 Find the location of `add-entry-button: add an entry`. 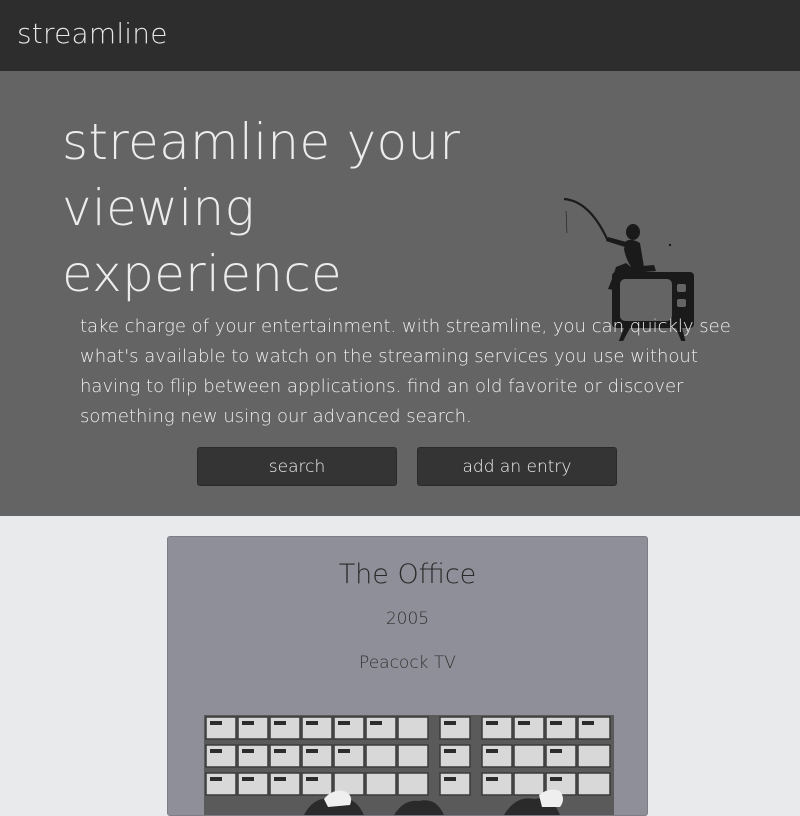

add-entry-button: add an entry is located at coordinates (517, 466).